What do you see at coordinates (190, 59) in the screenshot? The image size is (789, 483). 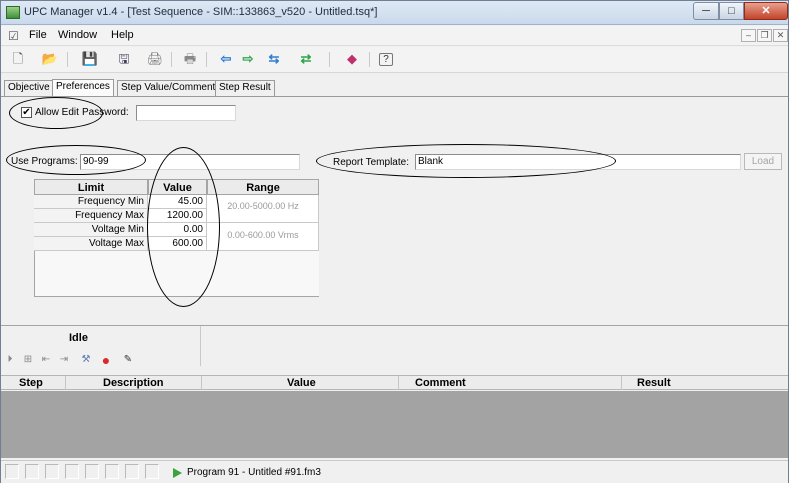 I see `print-preview-icon: 🖶` at bounding box center [190, 59].